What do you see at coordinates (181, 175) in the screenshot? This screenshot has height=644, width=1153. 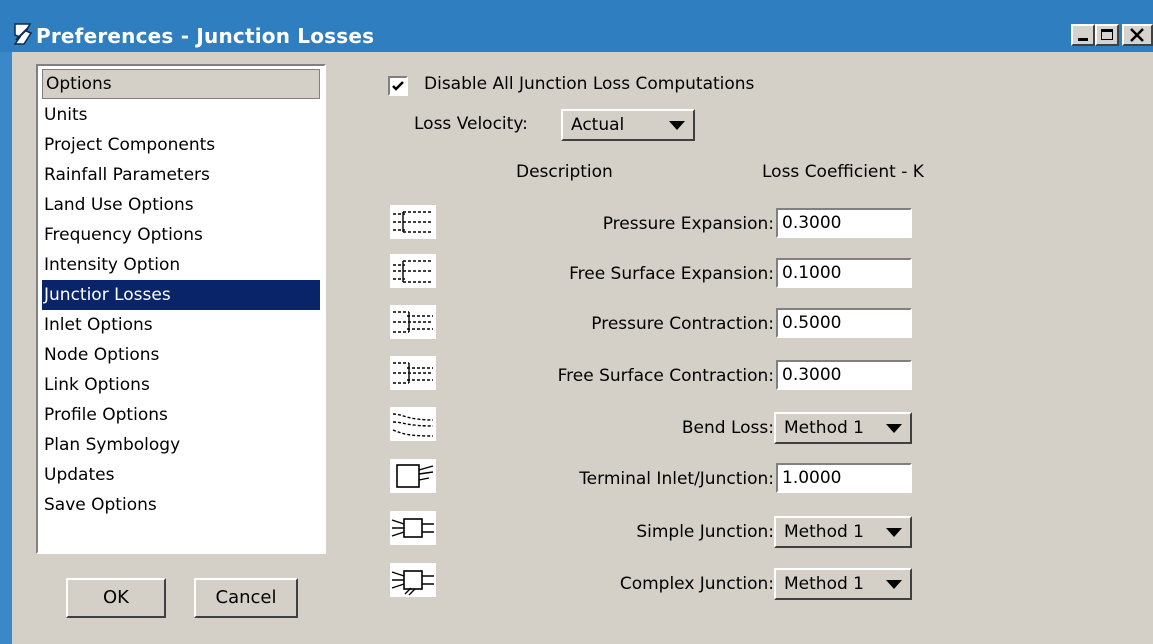 I see `options-item-rainfall-parameters: Rainfall Parameters` at bounding box center [181, 175].